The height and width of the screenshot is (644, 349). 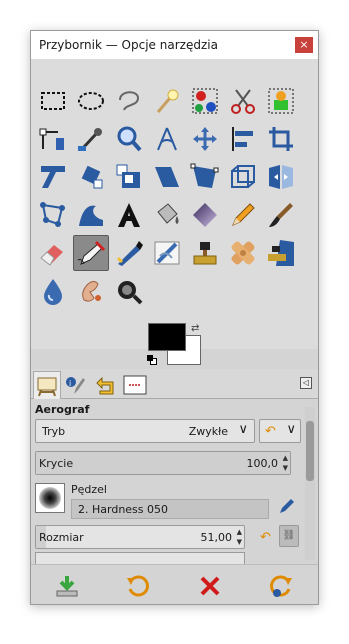 I want to click on measure-tool, so click(x=167, y=139).